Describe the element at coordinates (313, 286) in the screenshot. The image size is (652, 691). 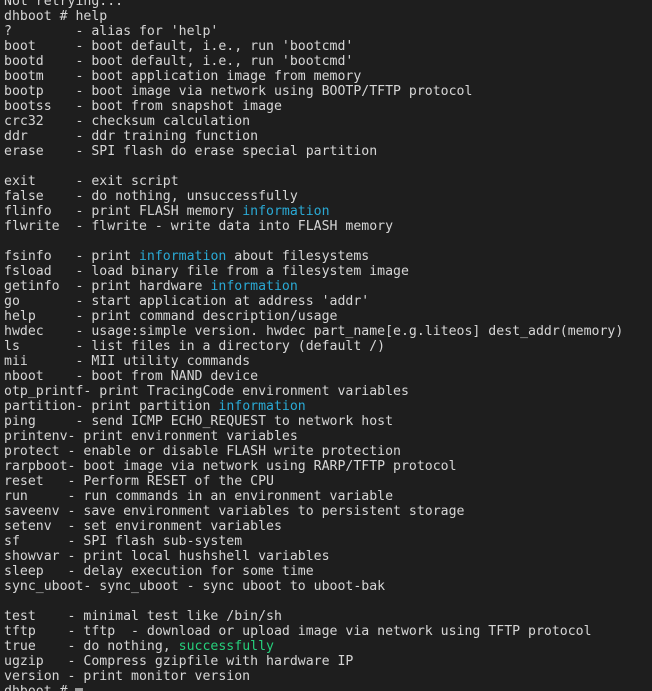
I see `terminal-line: getinfo - print hardware information` at that location.